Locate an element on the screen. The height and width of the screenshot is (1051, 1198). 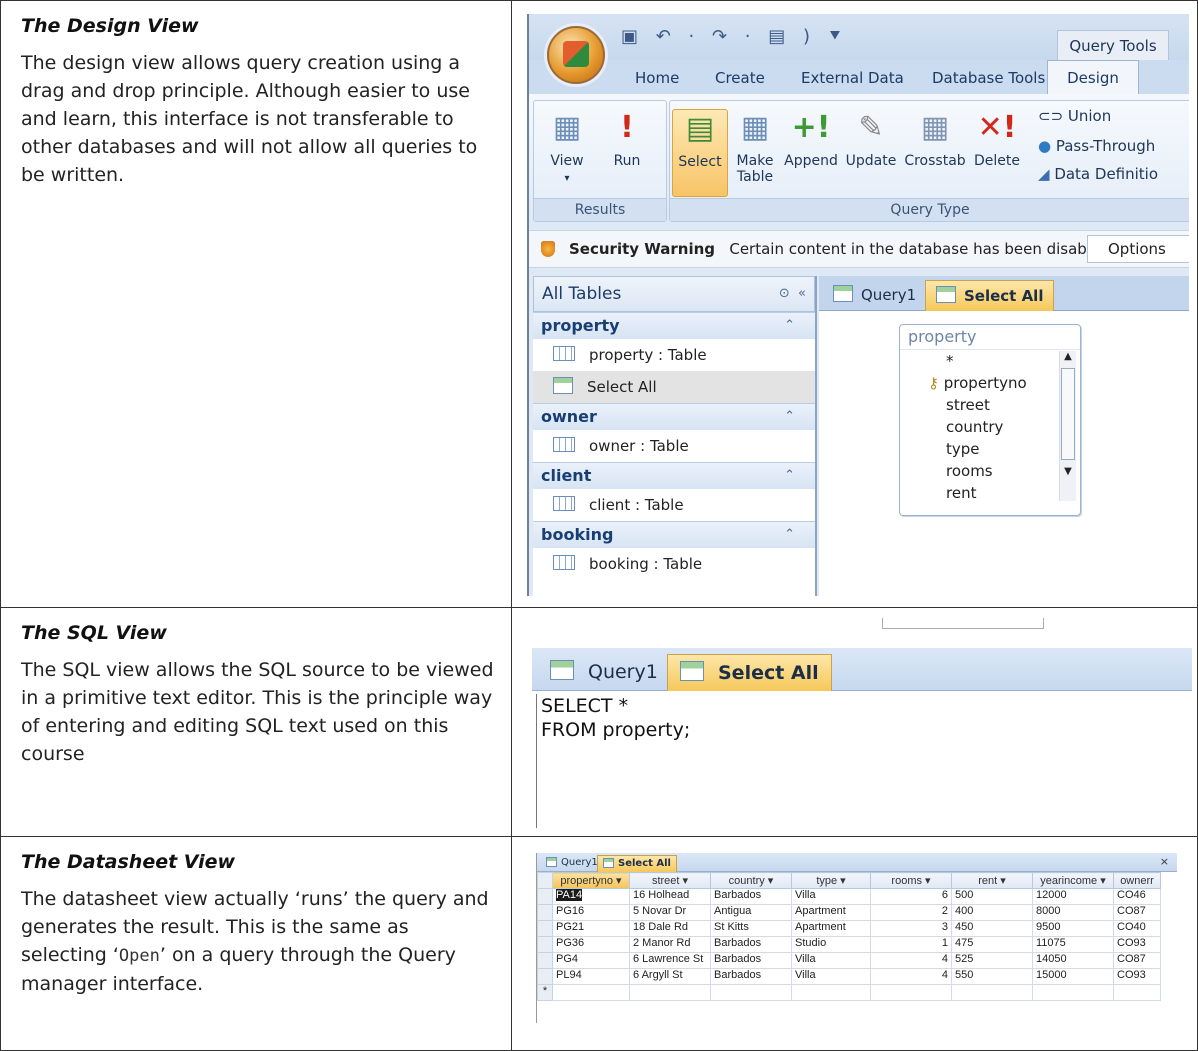
table-cell: PG16 is located at coordinates (591, 912).